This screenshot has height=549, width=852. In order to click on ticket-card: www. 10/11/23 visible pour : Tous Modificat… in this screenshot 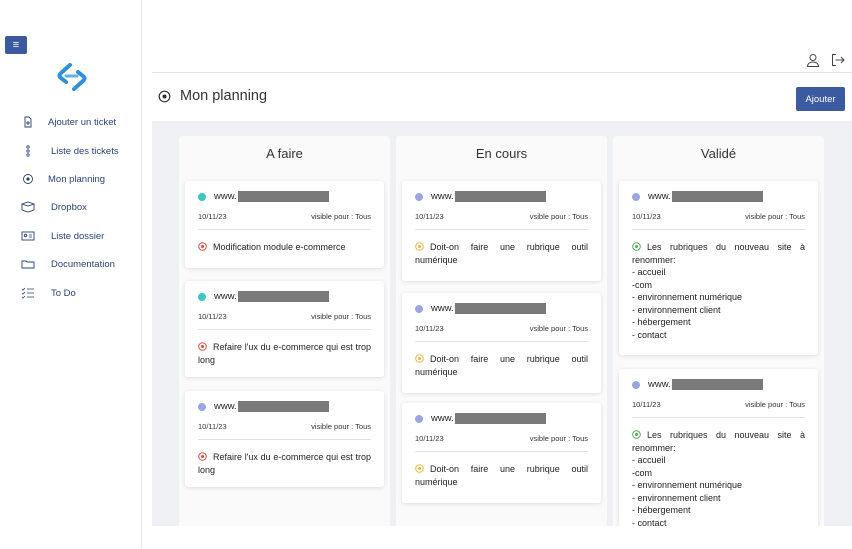, I will do `click(284, 224)`.